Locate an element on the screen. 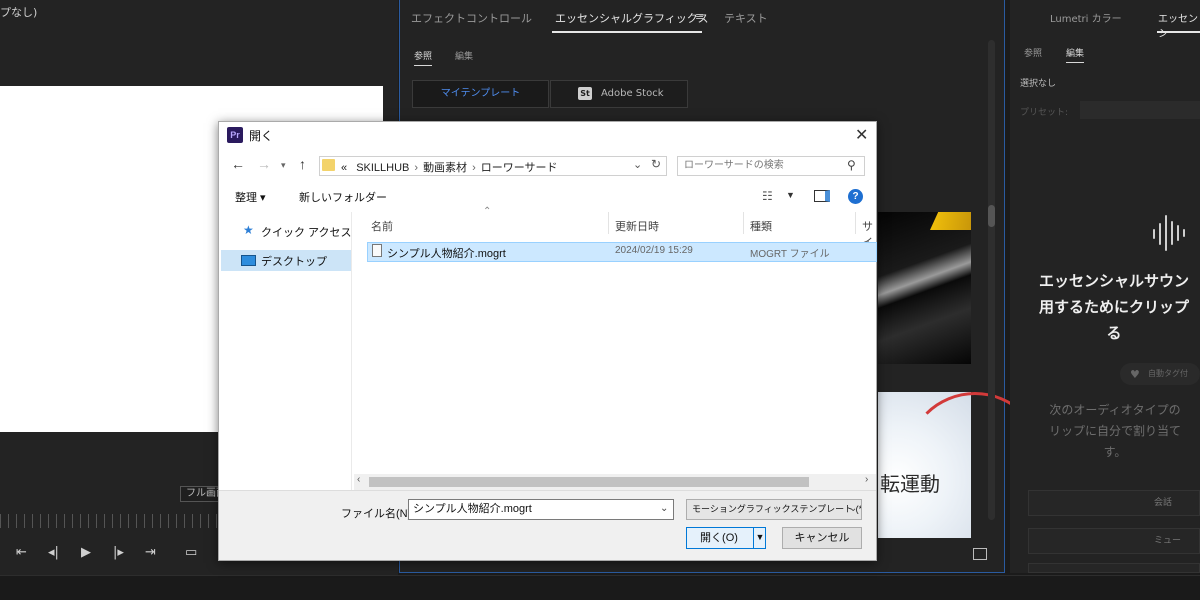  filename-label: ファイル名(N): is located at coordinates (378, 514).